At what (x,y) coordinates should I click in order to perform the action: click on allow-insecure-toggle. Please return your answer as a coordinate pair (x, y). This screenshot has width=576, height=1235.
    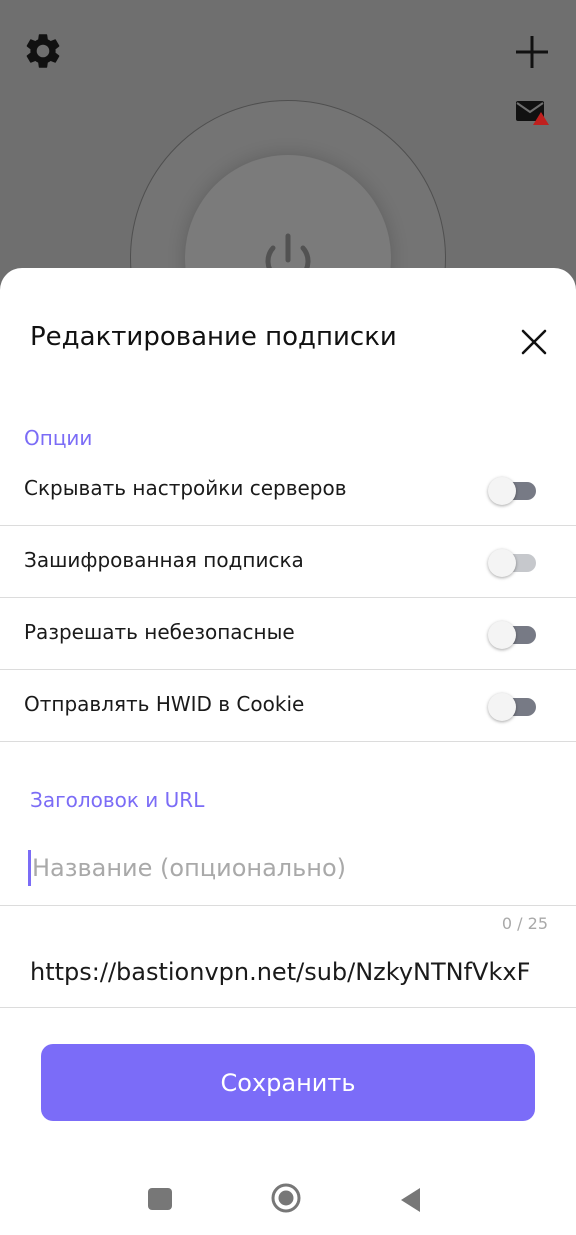
    Looking at the image, I should click on (513, 635).